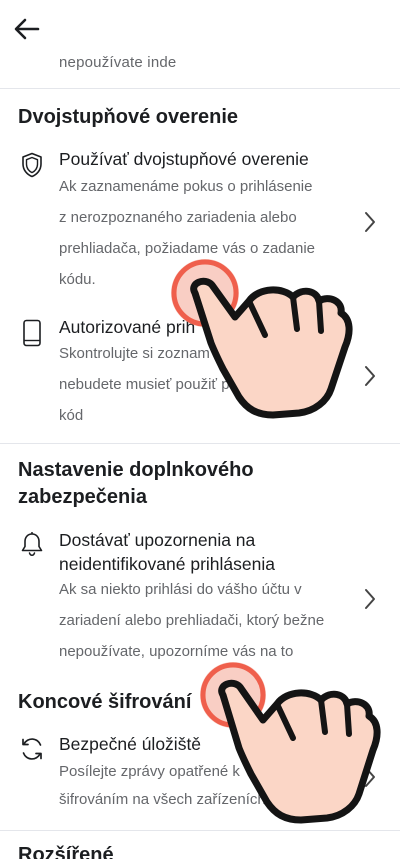 The image size is (400, 859). What do you see at coordinates (136, 483) in the screenshot?
I see `extra-security-heading: Nastavenie doplnkového zabezpečenia` at bounding box center [136, 483].